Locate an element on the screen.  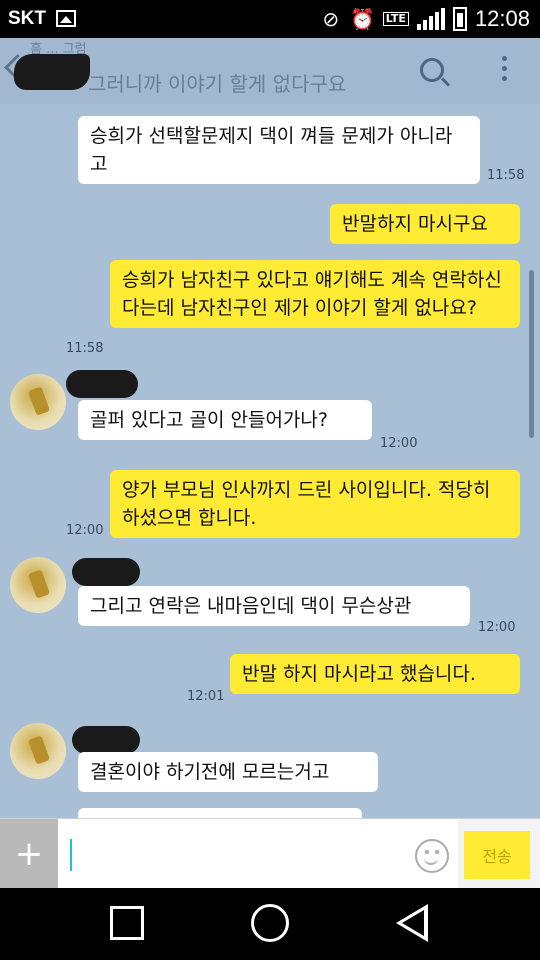
message-bubble-received: 승희가 선택할문제지 댁이 껴들 문제가 아니라고 is located at coordinates (279, 150).